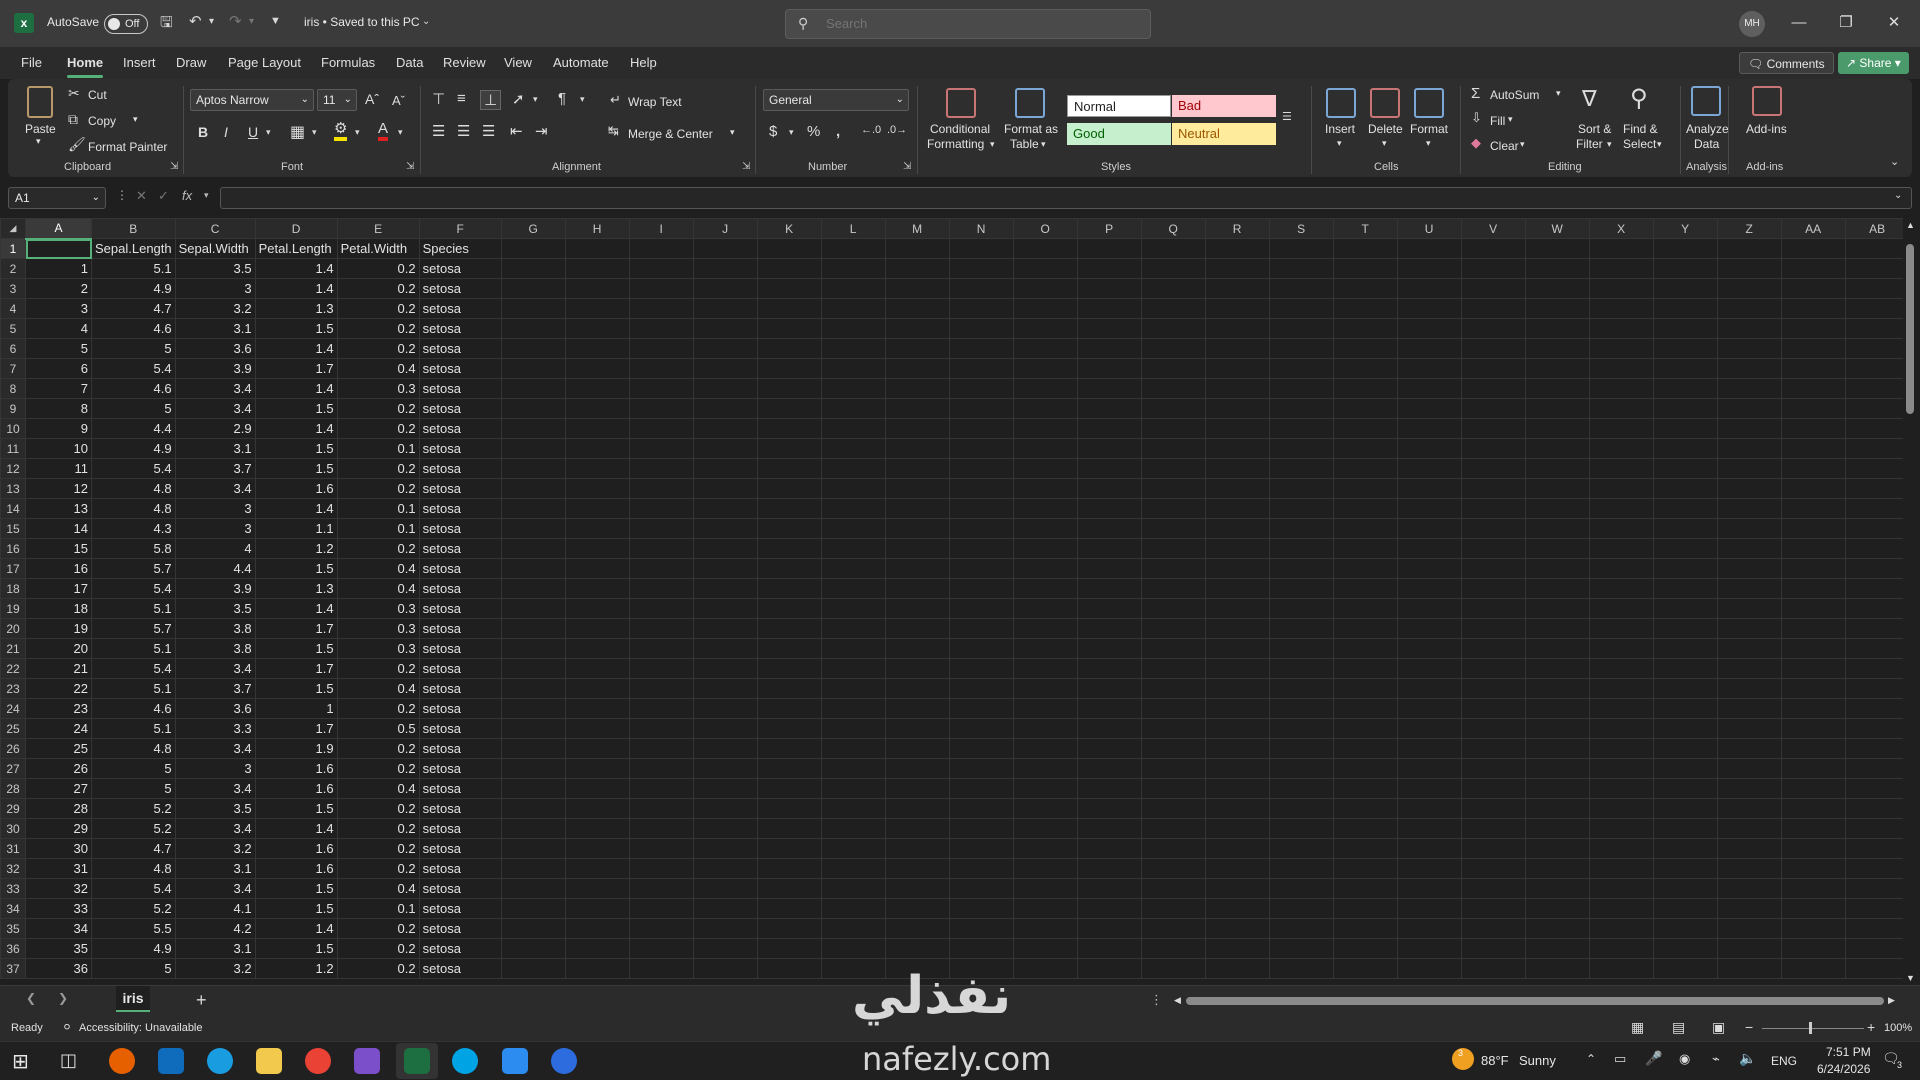  Describe the element at coordinates (398, 100) in the screenshot. I see `decrease-font-size-icon: Aˇ` at that location.